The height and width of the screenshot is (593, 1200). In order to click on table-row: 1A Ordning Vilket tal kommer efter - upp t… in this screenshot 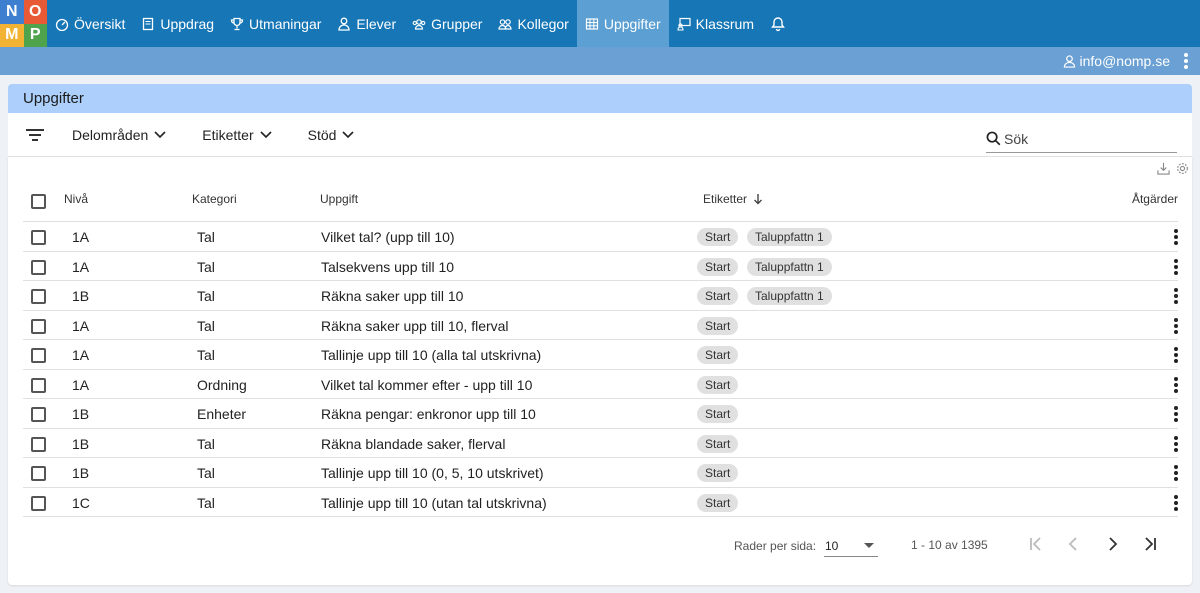, I will do `click(600, 384)`.